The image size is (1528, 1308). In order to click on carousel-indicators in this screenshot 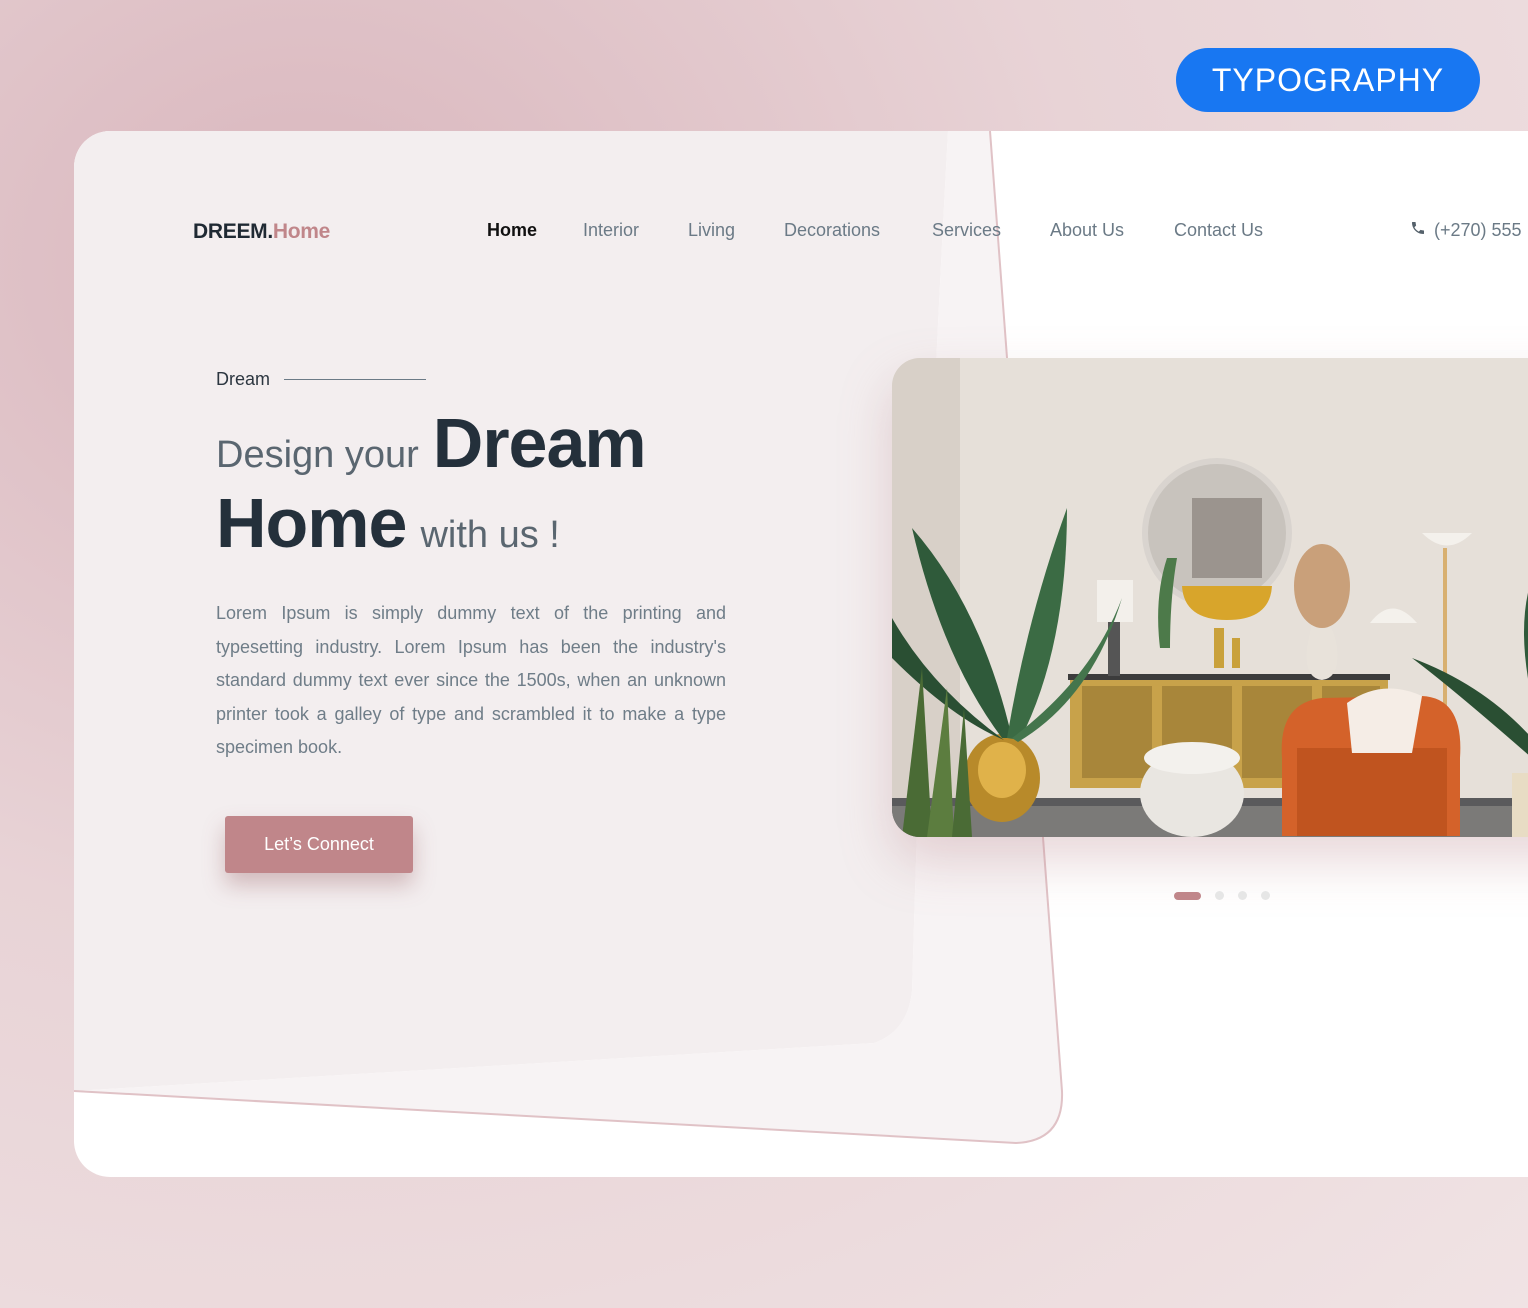, I will do `click(1222, 895)`.